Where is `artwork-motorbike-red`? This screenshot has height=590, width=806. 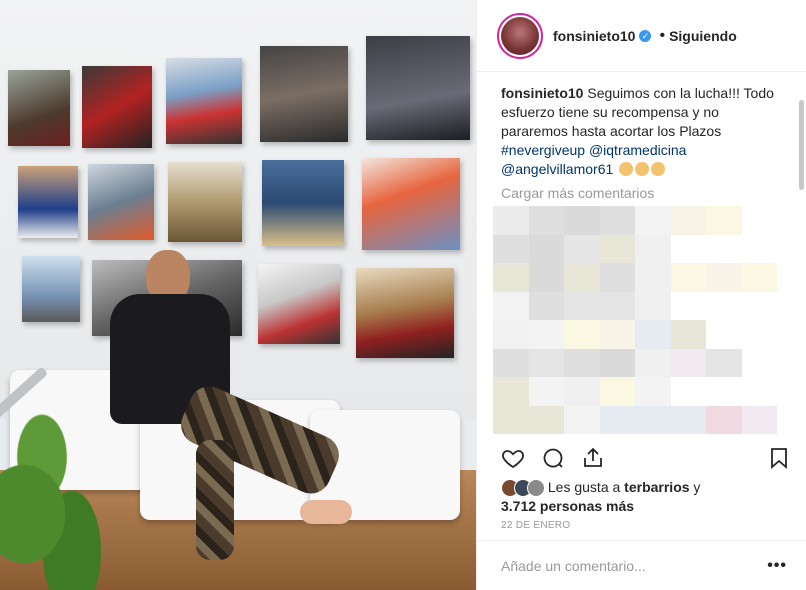
artwork-motorbike-red is located at coordinates (117, 107).